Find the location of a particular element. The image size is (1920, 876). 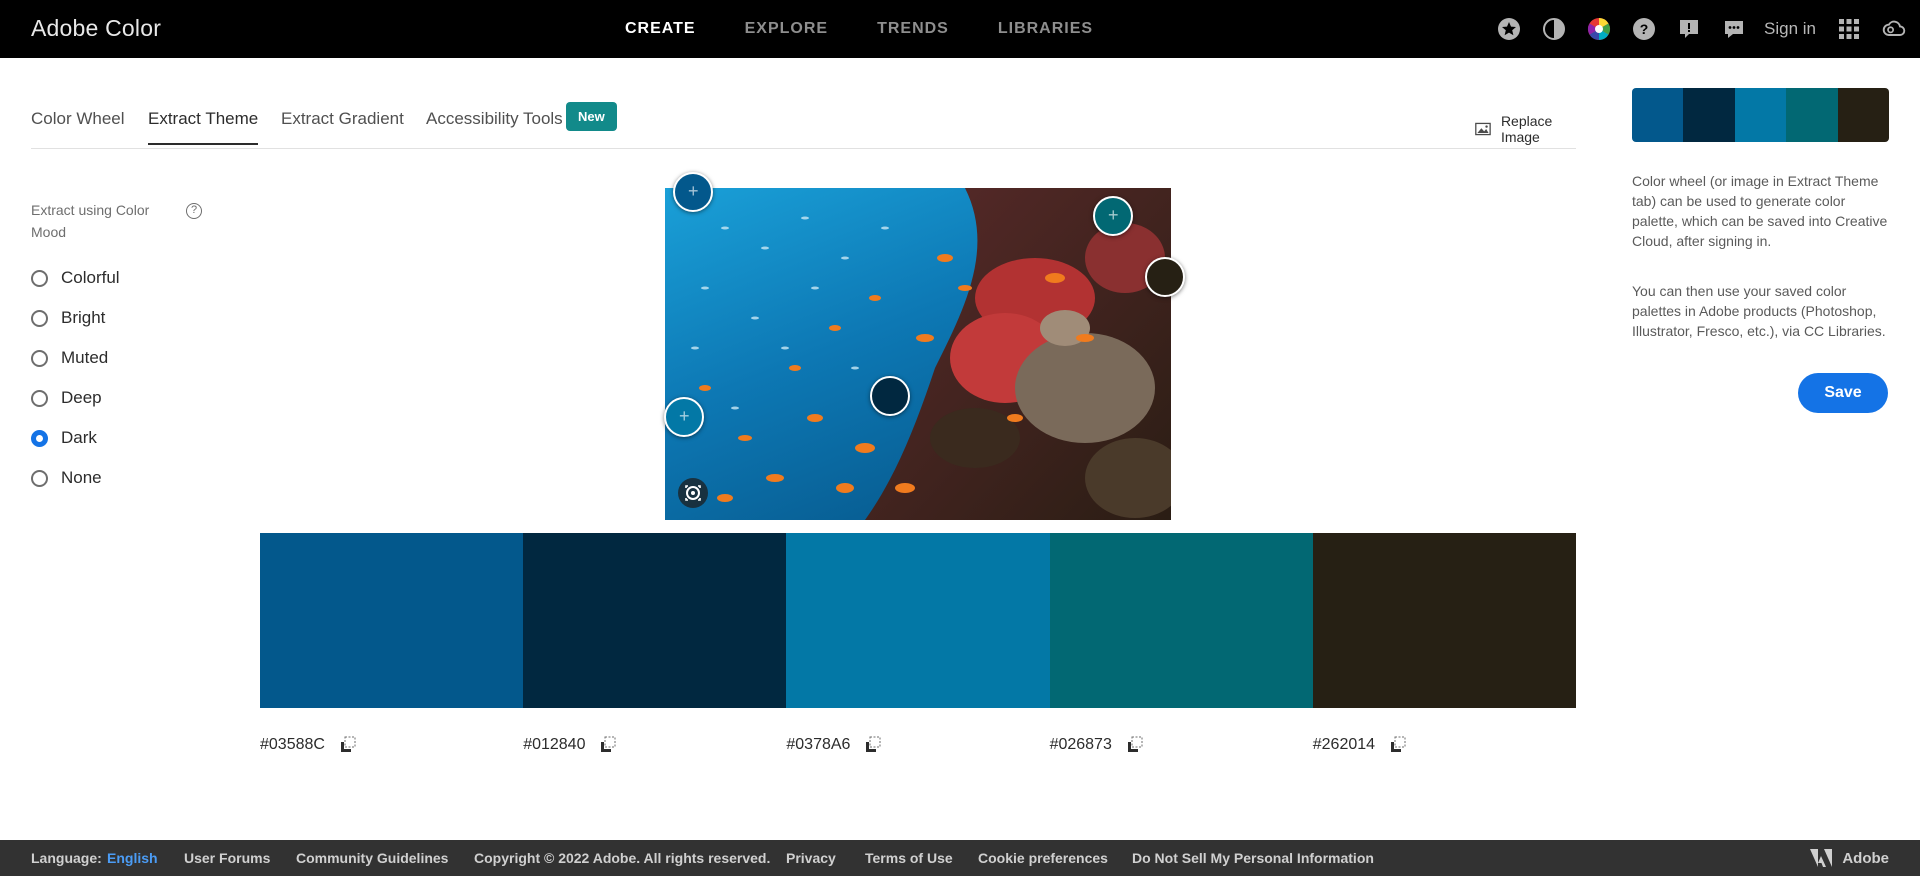

nav-create: CREATE is located at coordinates (660, 29).